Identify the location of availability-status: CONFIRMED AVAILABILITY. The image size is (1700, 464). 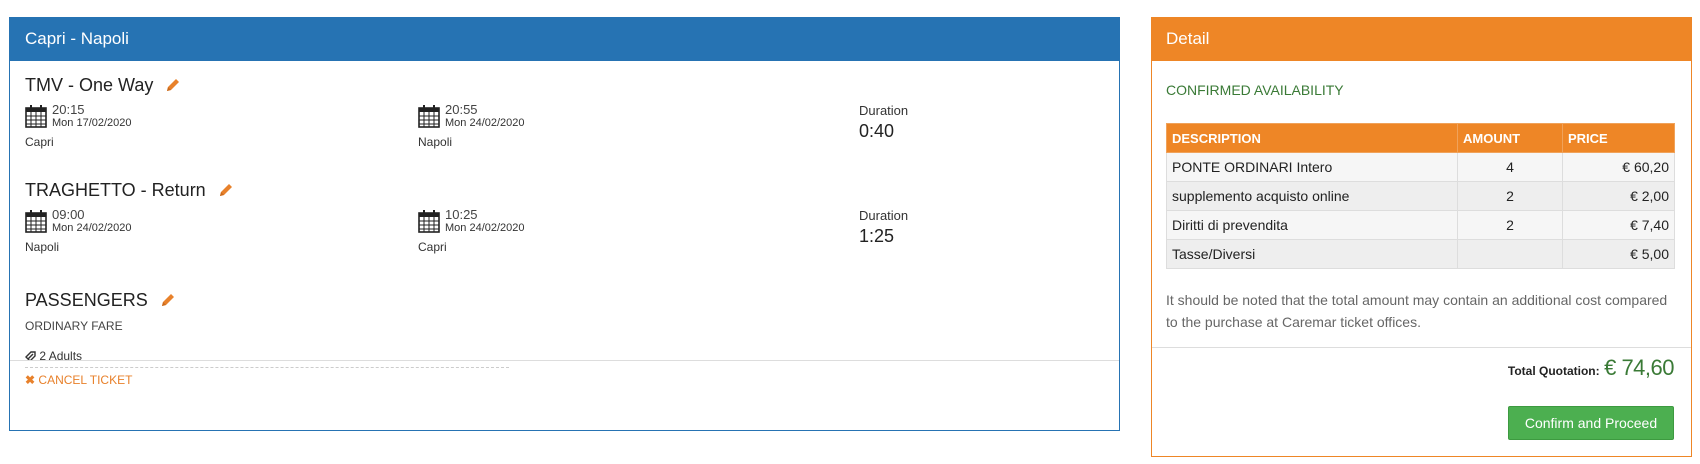
(1255, 90).